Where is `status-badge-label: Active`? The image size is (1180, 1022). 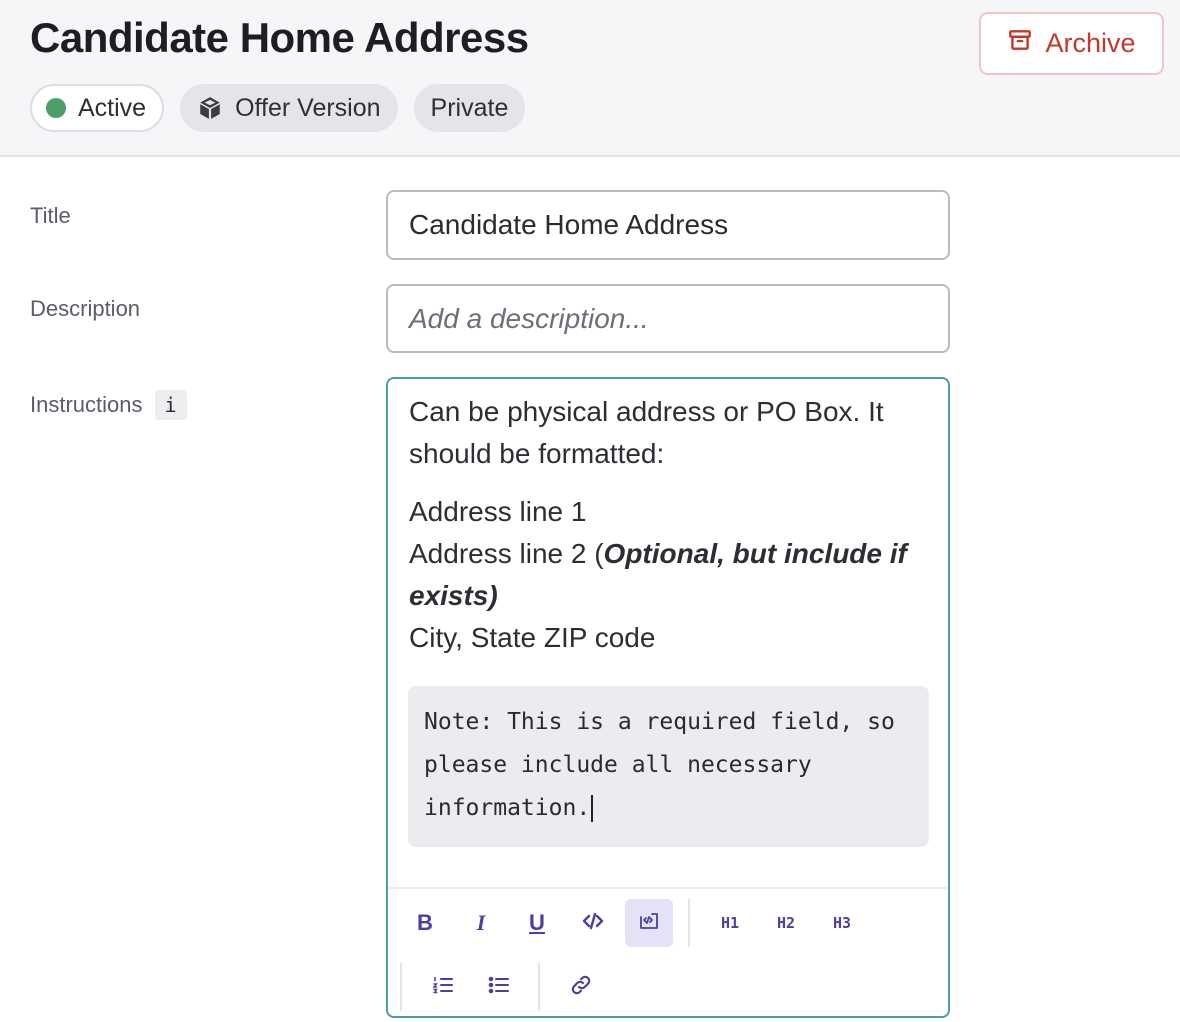 status-badge-label: Active is located at coordinates (112, 107).